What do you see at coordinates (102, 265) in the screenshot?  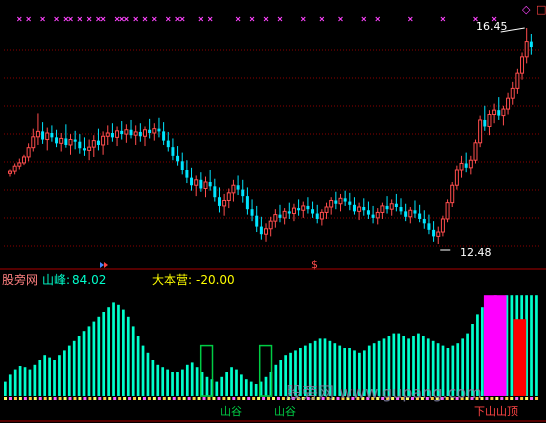 I see `left-marker-icon` at bounding box center [102, 265].